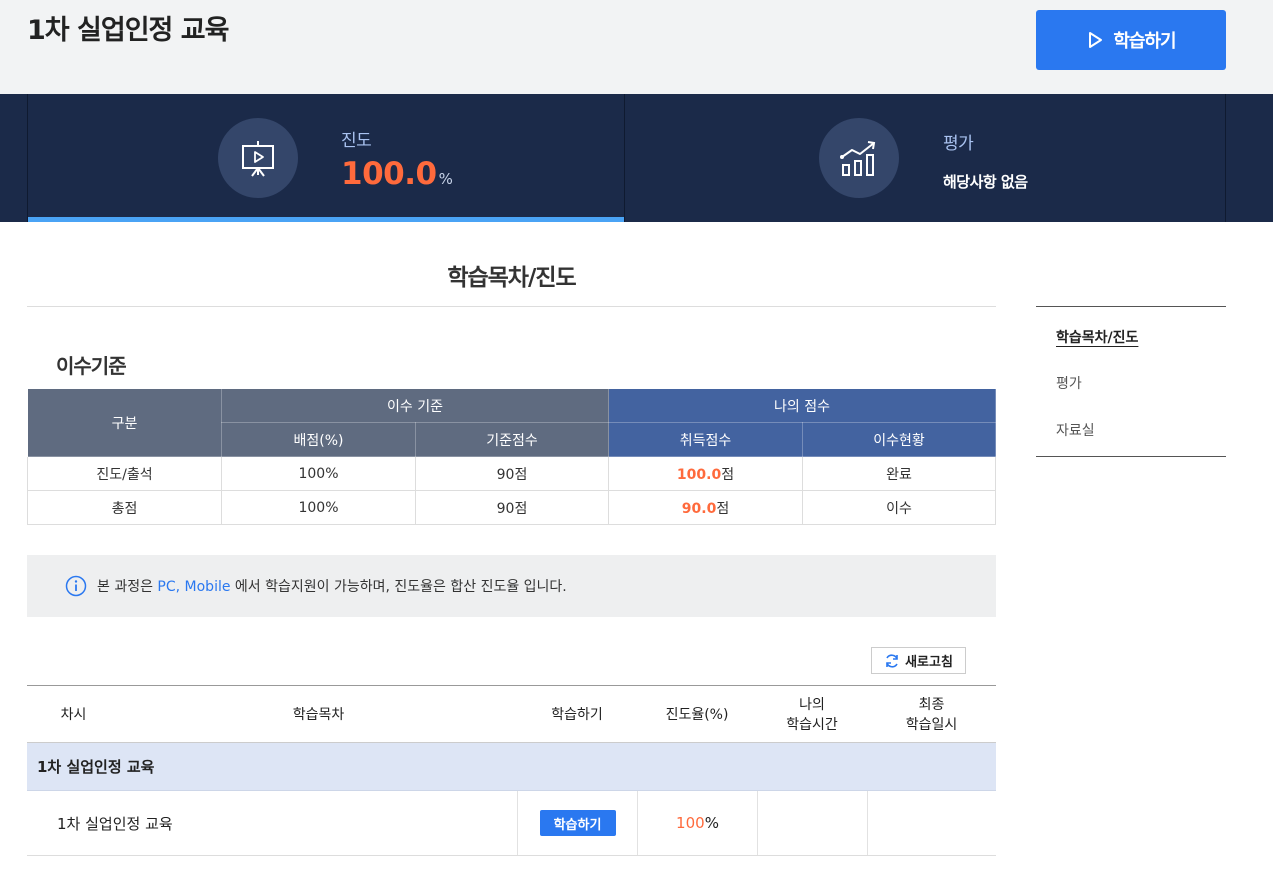 The image size is (1273, 895). Describe the element at coordinates (705, 473) in the screenshot. I see `row-earned: 100.0점` at that location.